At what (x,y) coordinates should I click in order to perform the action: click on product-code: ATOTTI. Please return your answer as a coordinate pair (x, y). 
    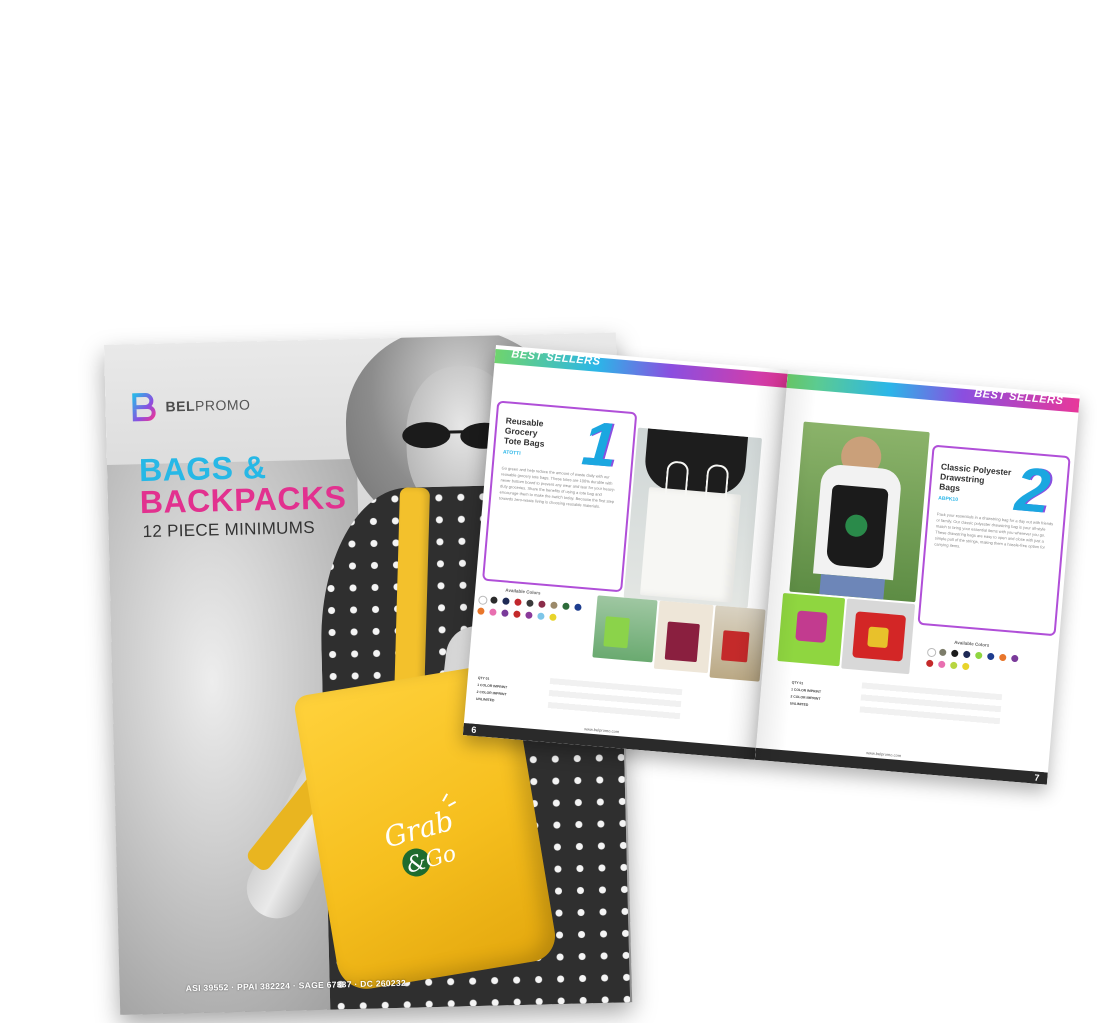
    Looking at the image, I should click on (511, 453).